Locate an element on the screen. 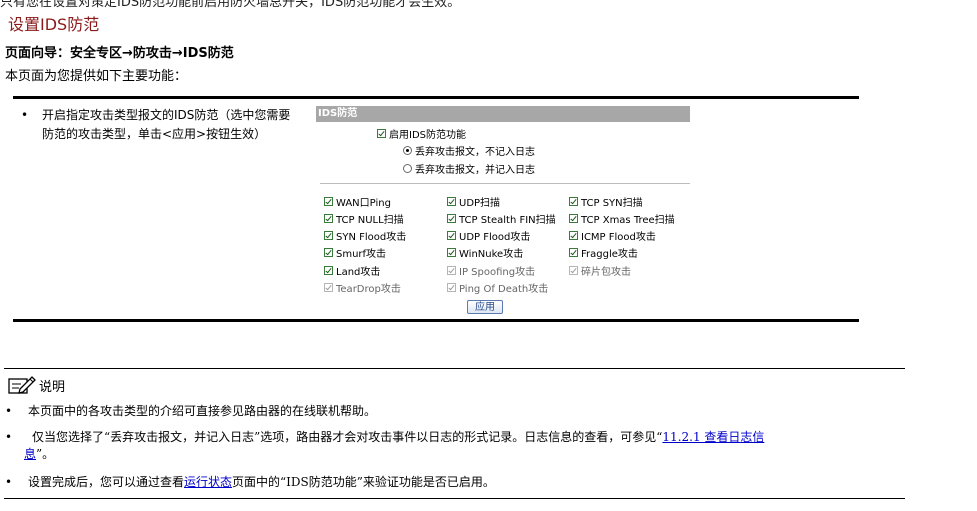  feature-line-1: 开启指定攻击类型报文的IDS防范（选中您需要 is located at coordinates (166, 115).